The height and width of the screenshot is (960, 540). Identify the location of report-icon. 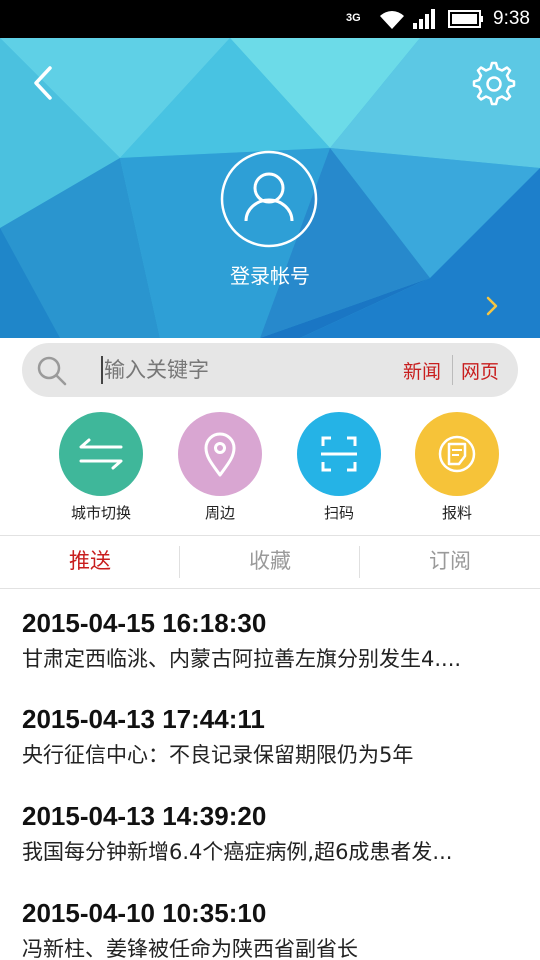
(457, 454).